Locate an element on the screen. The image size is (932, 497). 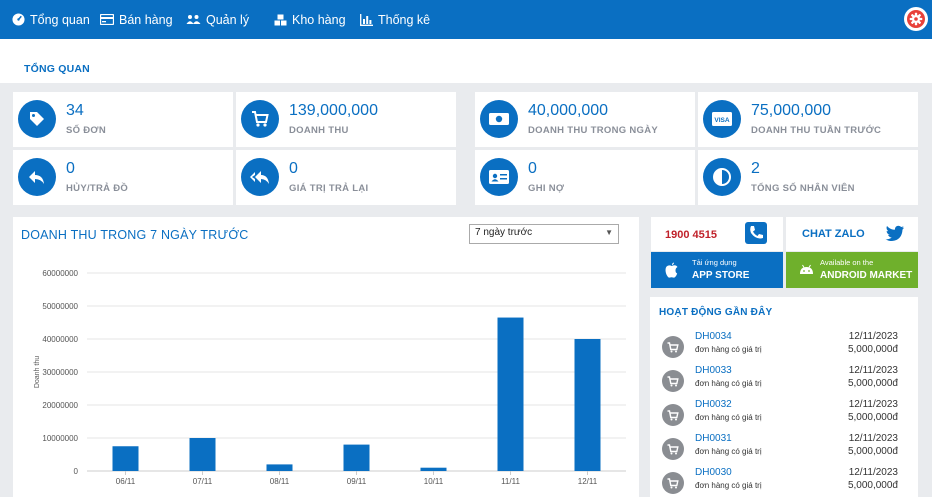
stat-card-orders: 34 SỐ ĐƠN is located at coordinates (123, 119).